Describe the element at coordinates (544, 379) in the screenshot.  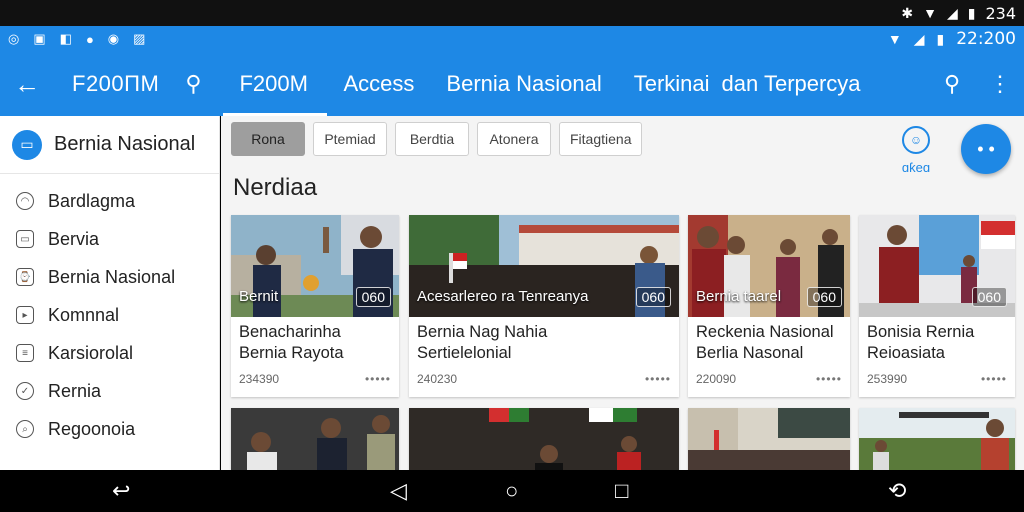
I see `card-meta: 240230 •••••` at that location.